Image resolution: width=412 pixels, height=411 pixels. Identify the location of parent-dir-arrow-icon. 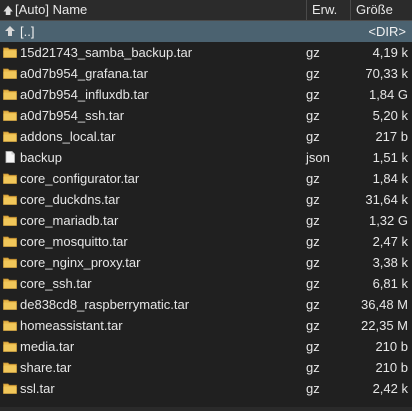
(10, 31).